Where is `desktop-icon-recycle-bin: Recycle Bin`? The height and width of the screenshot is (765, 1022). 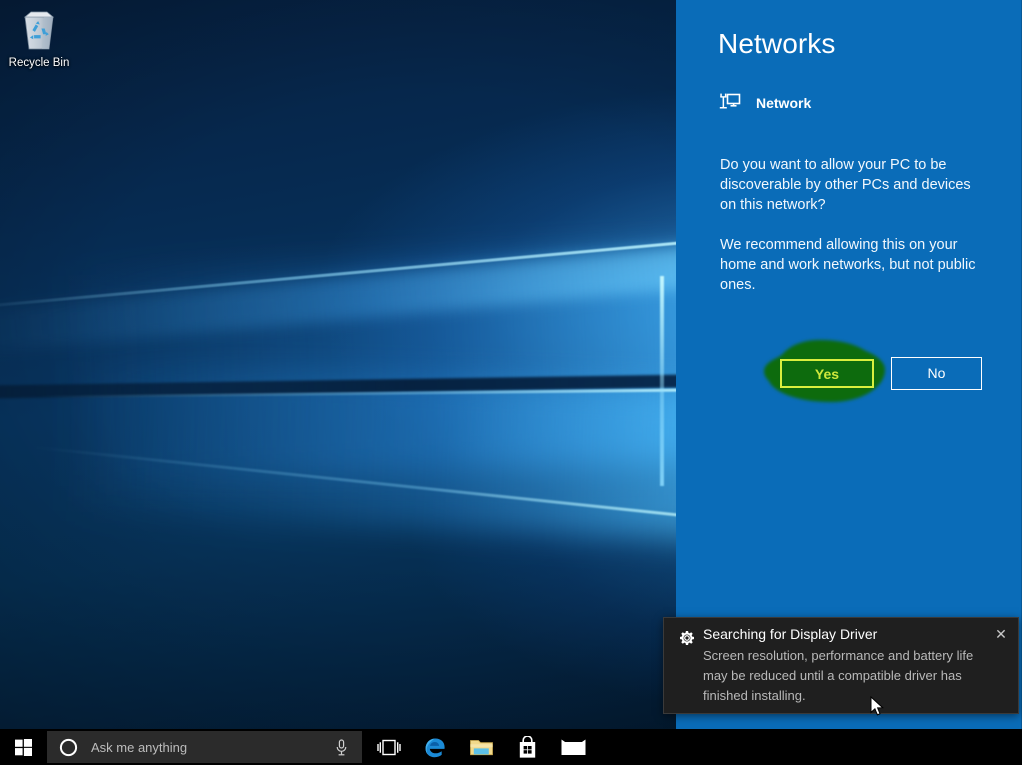
desktop-icon-recycle-bin: Recycle Bin is located at coordinates (39, 38).